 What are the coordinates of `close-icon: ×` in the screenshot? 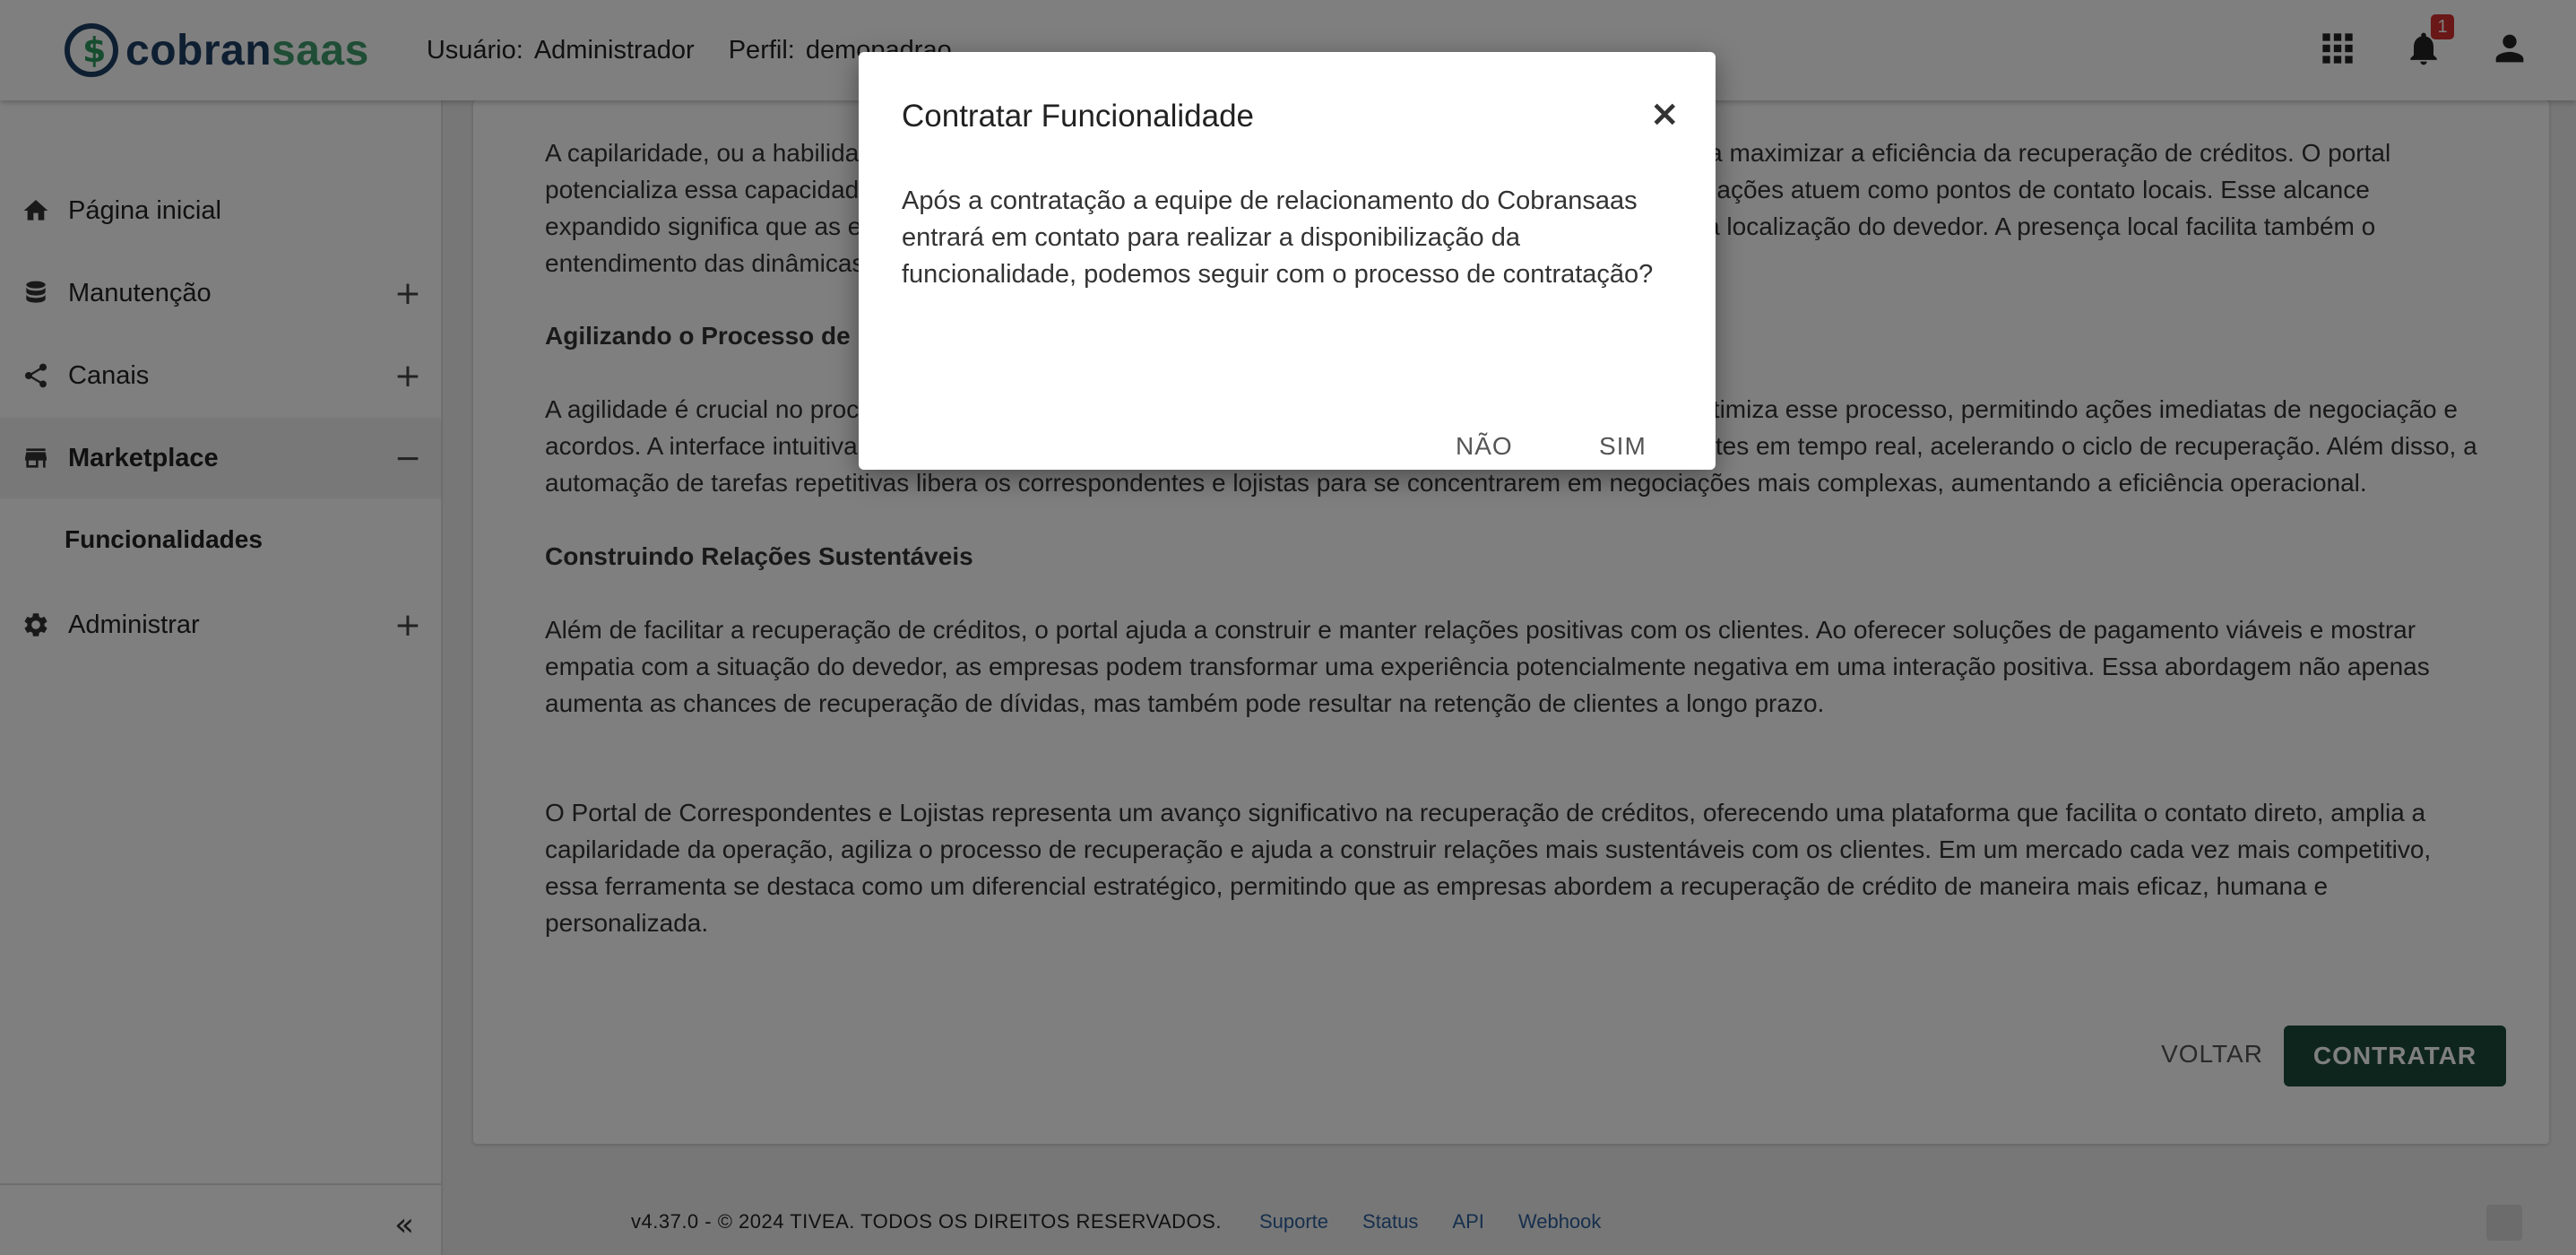 It's located at (1664, 113).